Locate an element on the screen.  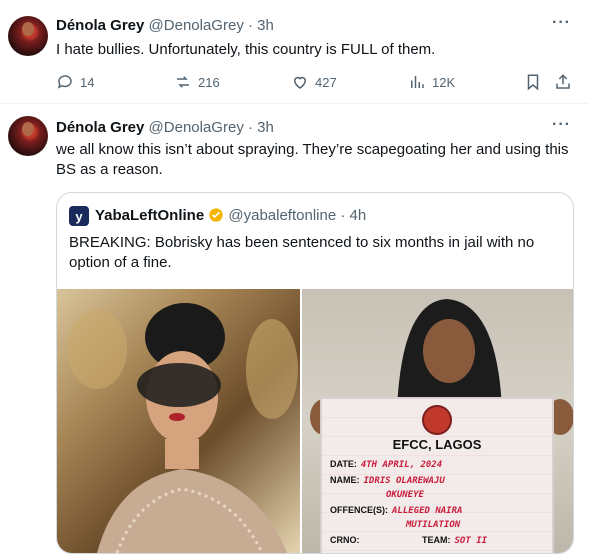
placard-offence-label: OFFENCE(S): is located at coordinates (359, 510).